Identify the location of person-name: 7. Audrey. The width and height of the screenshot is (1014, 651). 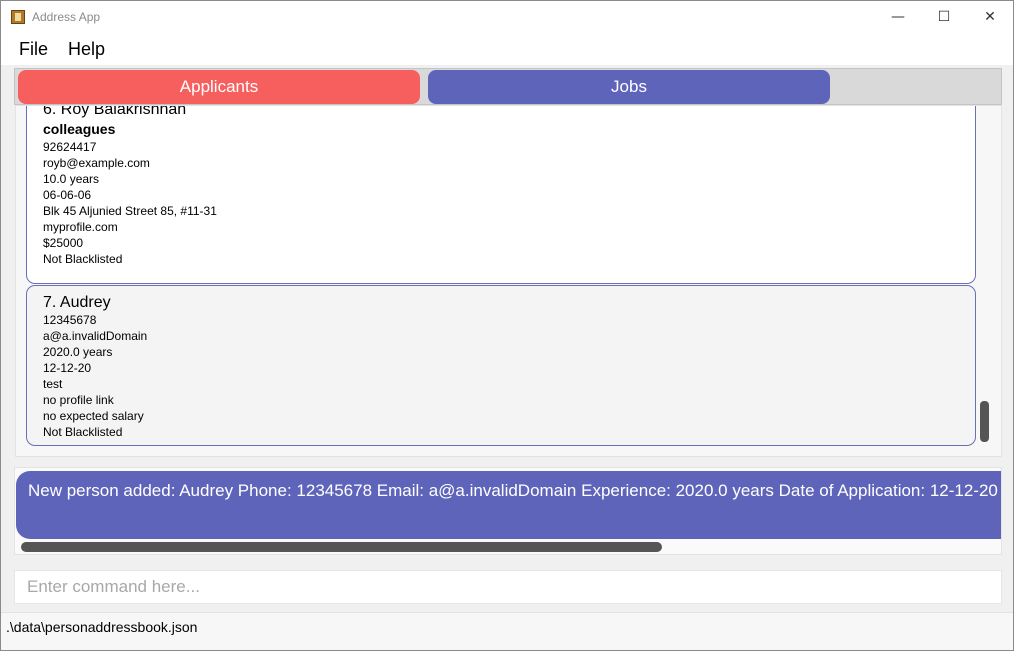
(77, 302).